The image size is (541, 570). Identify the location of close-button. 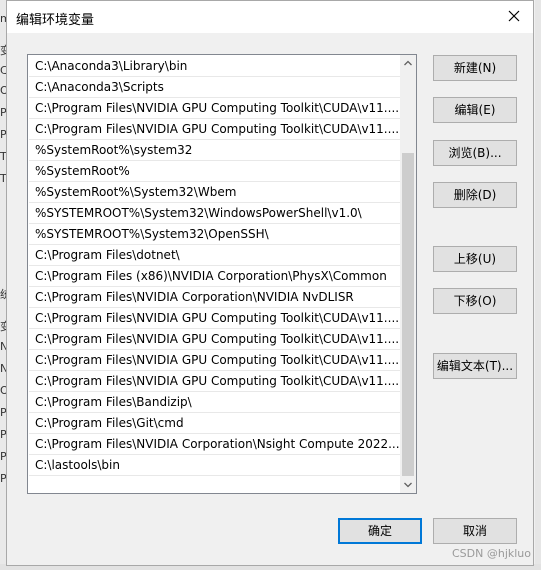
(514, 16).